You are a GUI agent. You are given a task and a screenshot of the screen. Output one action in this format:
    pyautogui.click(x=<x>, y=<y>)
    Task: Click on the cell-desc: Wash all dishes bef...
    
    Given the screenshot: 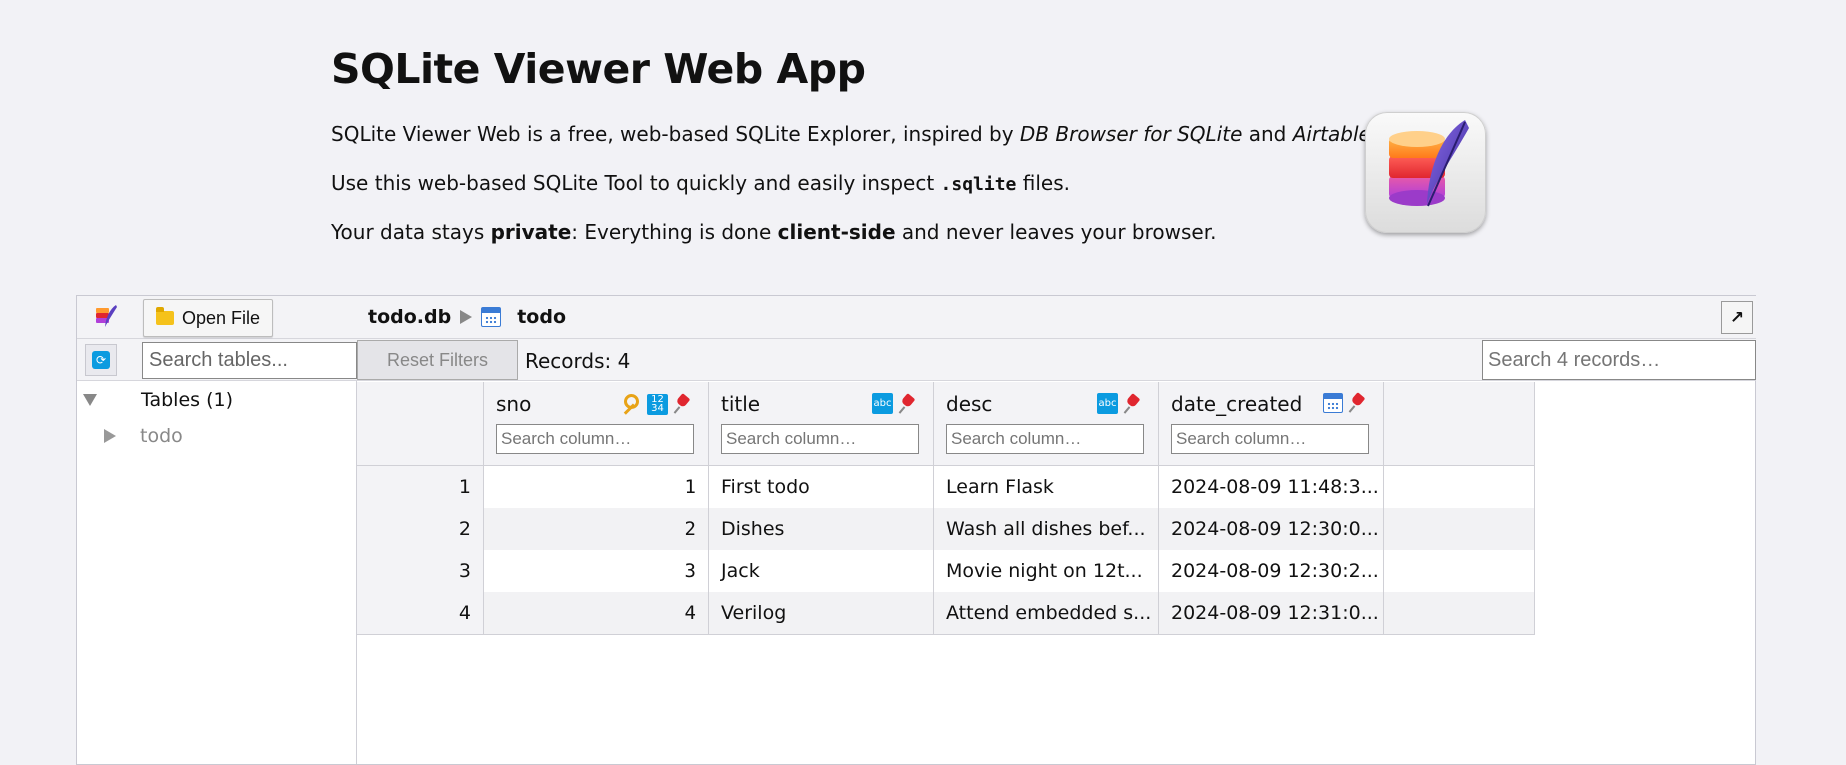 What is the action you would take?
    pyautogui.click(x=1046, y=529)
    